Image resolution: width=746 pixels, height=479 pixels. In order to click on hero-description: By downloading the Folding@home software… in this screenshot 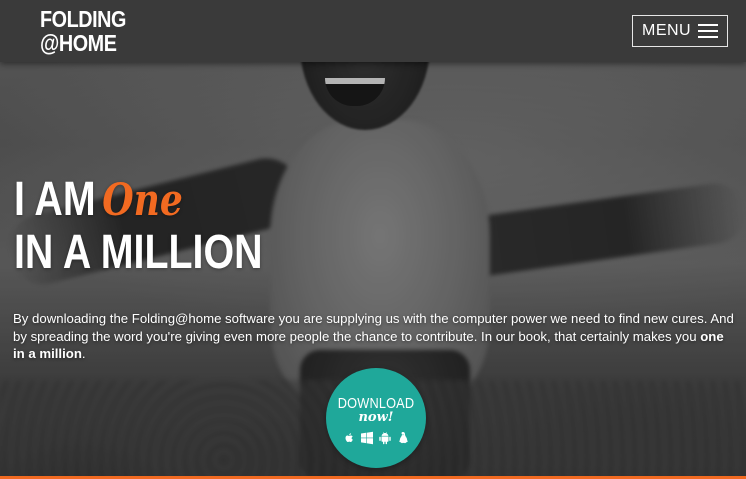, I will do `click(375, 336)`.